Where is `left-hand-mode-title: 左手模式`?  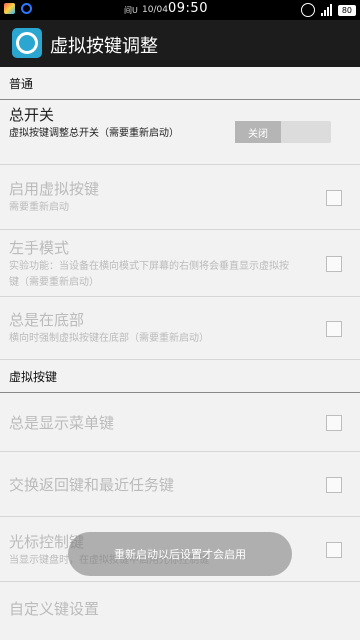
left-hand-mode-title: 左手模式 is located at coordinates (39, 248).